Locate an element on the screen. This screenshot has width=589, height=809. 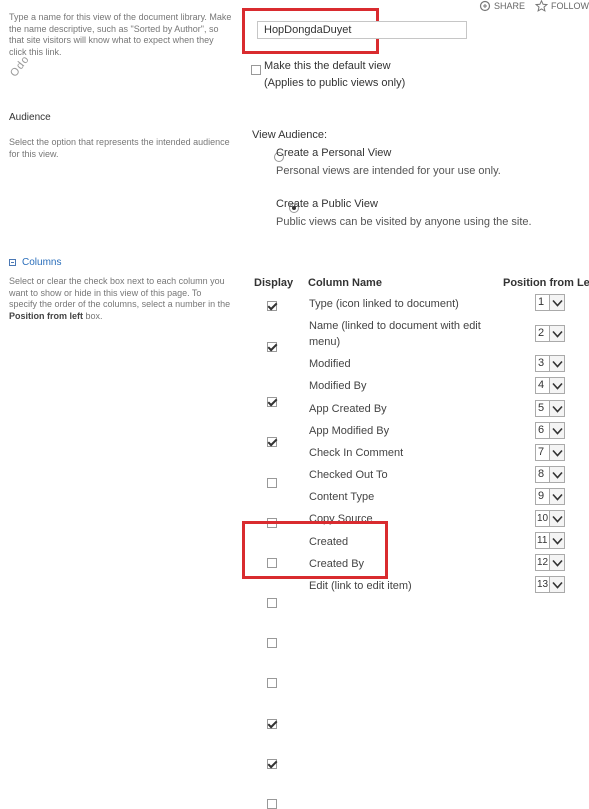
position-select: 10 is located at coordinates (550, 518).